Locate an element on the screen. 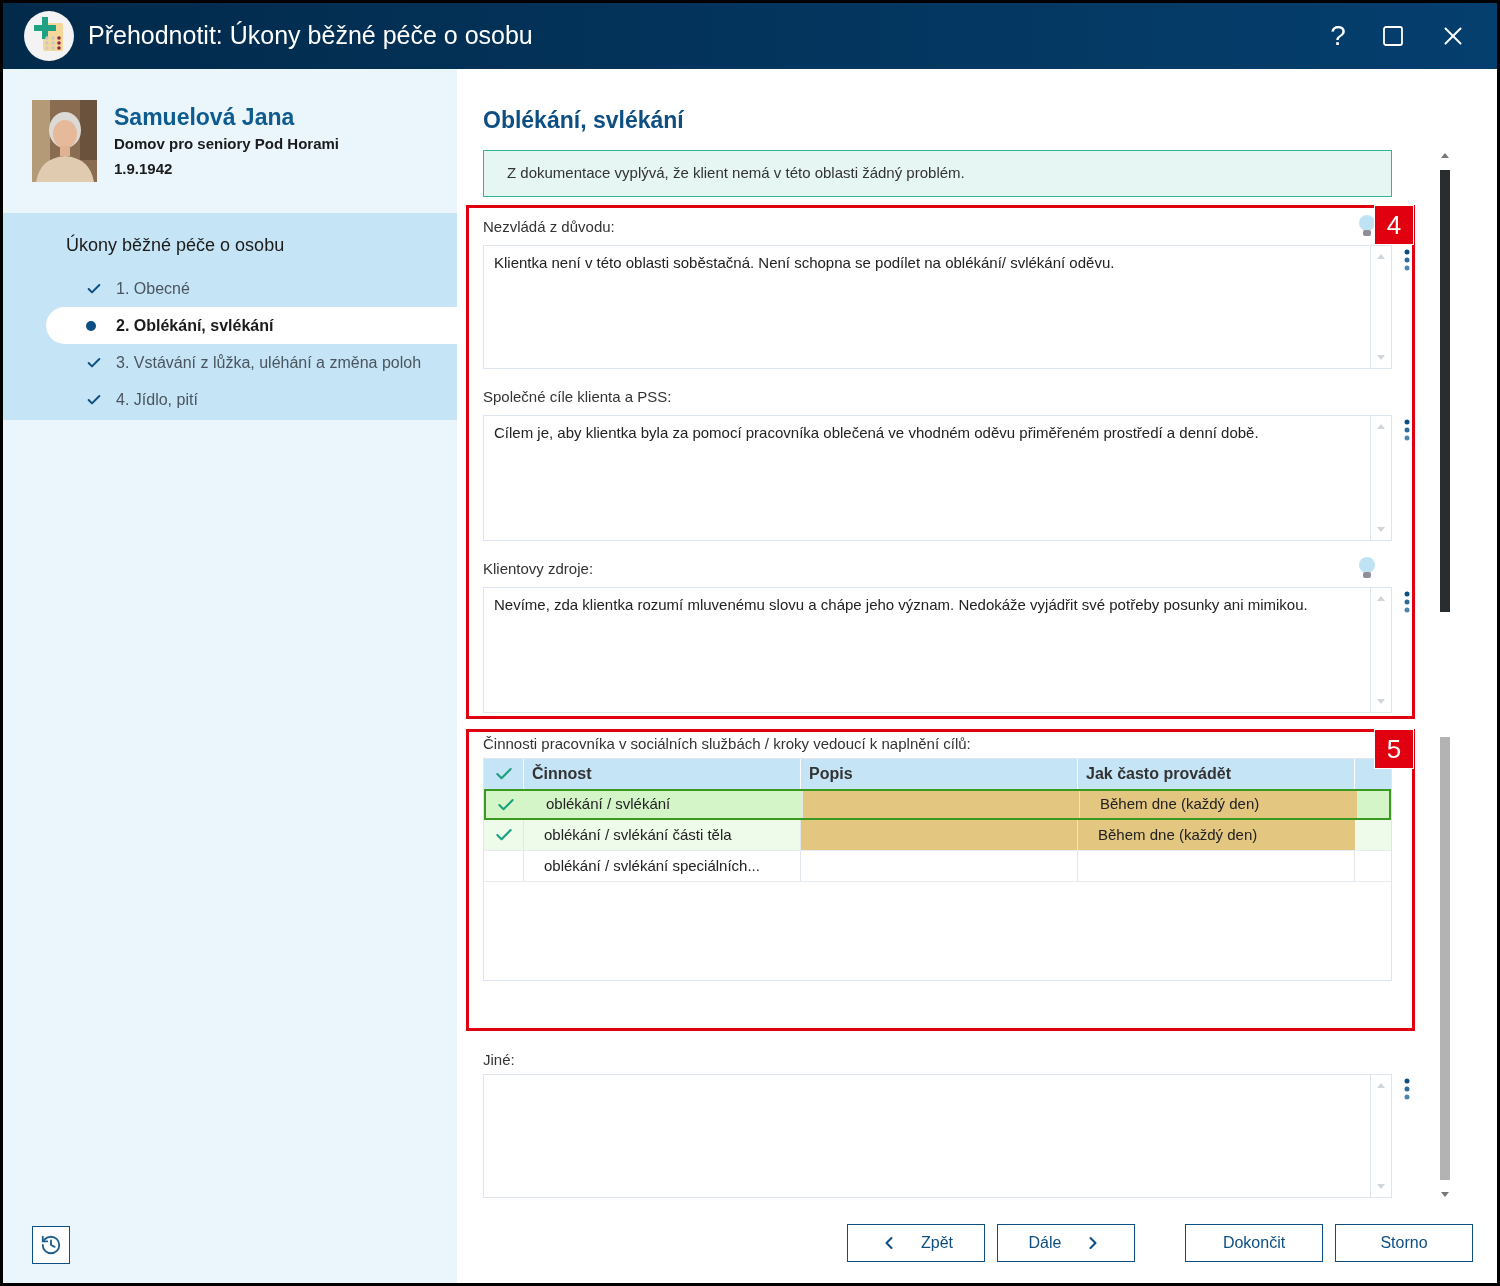 The image size is (1500, 1286). history-button is located at coordinates (51, 1245).